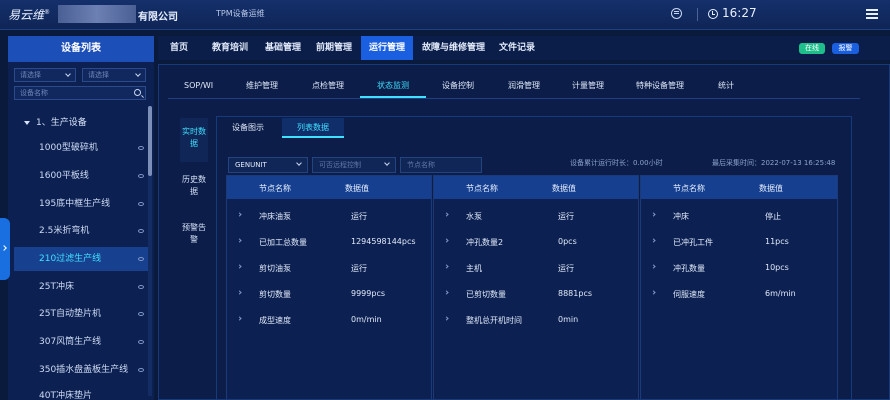 This screenshot has width=890, height=400. Describe the element at coordinates (536, 242) in the screenshot. I see `table-row: 冲孔数量2 0pcs` at that location.